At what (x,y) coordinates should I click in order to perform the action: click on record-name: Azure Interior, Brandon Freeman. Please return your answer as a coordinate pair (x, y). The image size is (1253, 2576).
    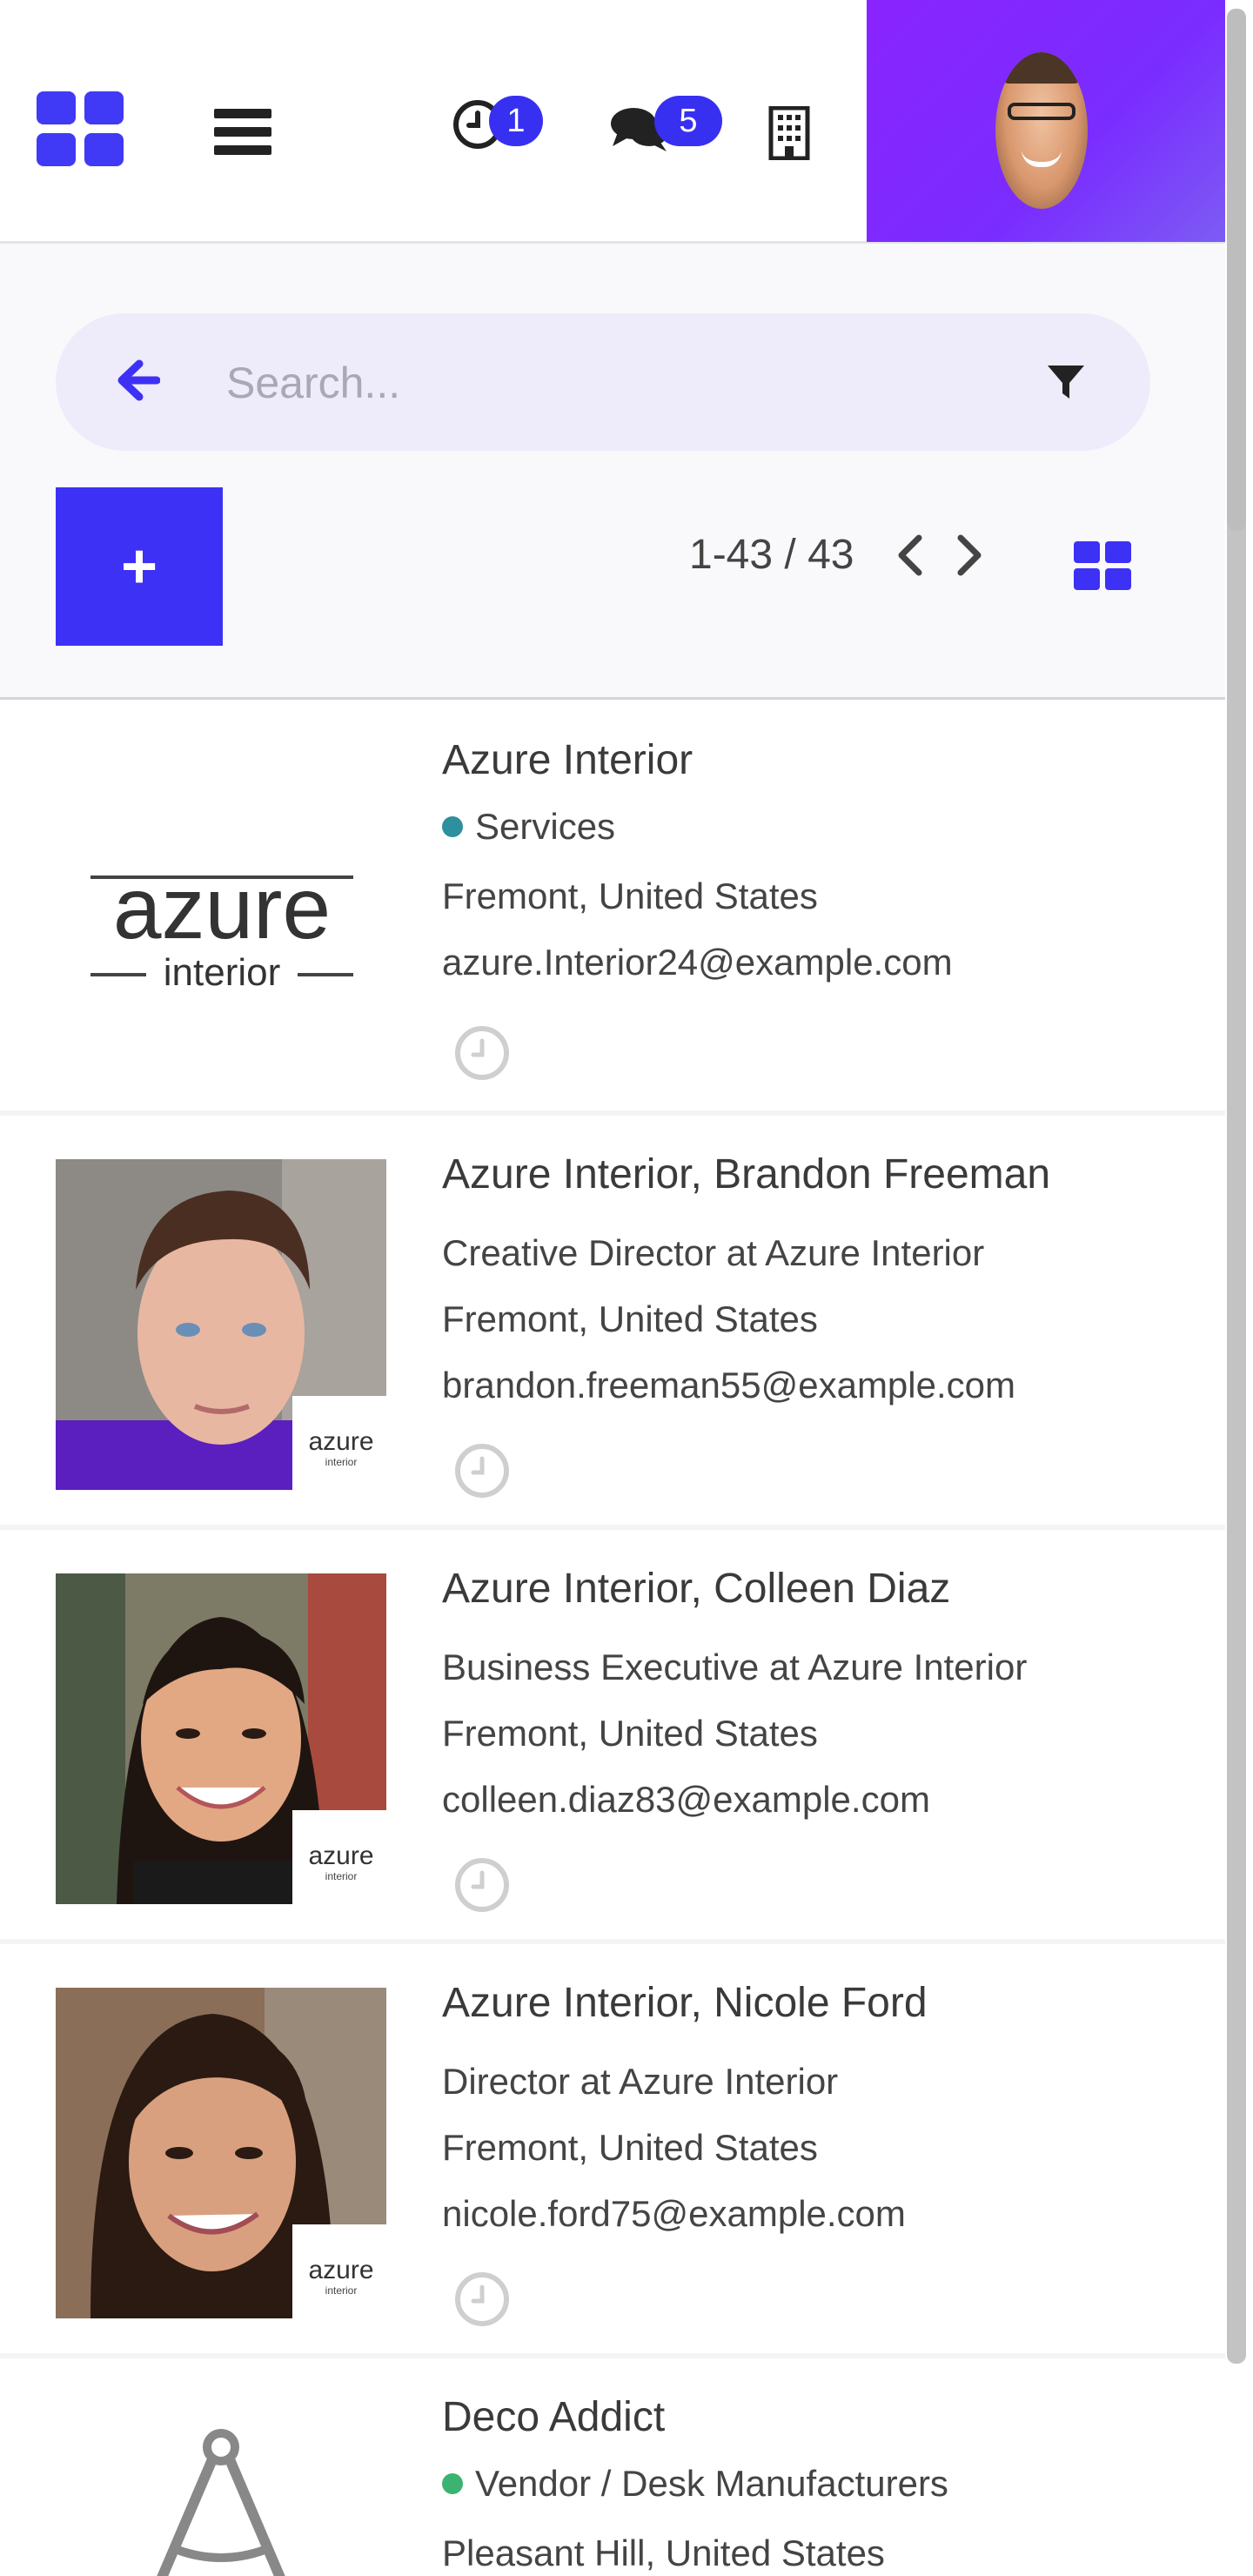
    Looking at the image, I should click on (746, 1174).